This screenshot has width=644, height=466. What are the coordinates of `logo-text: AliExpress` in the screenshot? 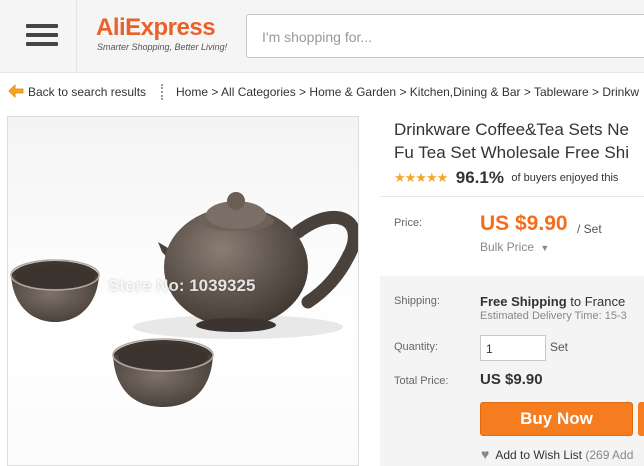 It's located at (156, 27).